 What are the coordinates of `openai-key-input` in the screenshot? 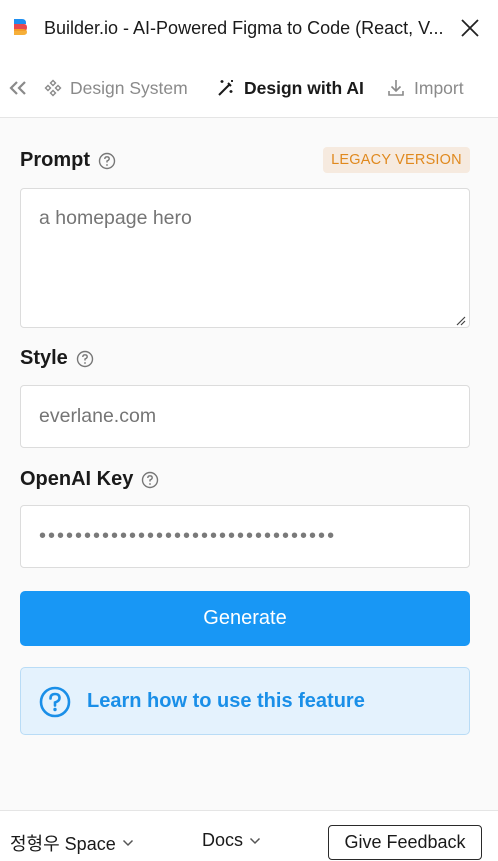 It's located at (245, 536).